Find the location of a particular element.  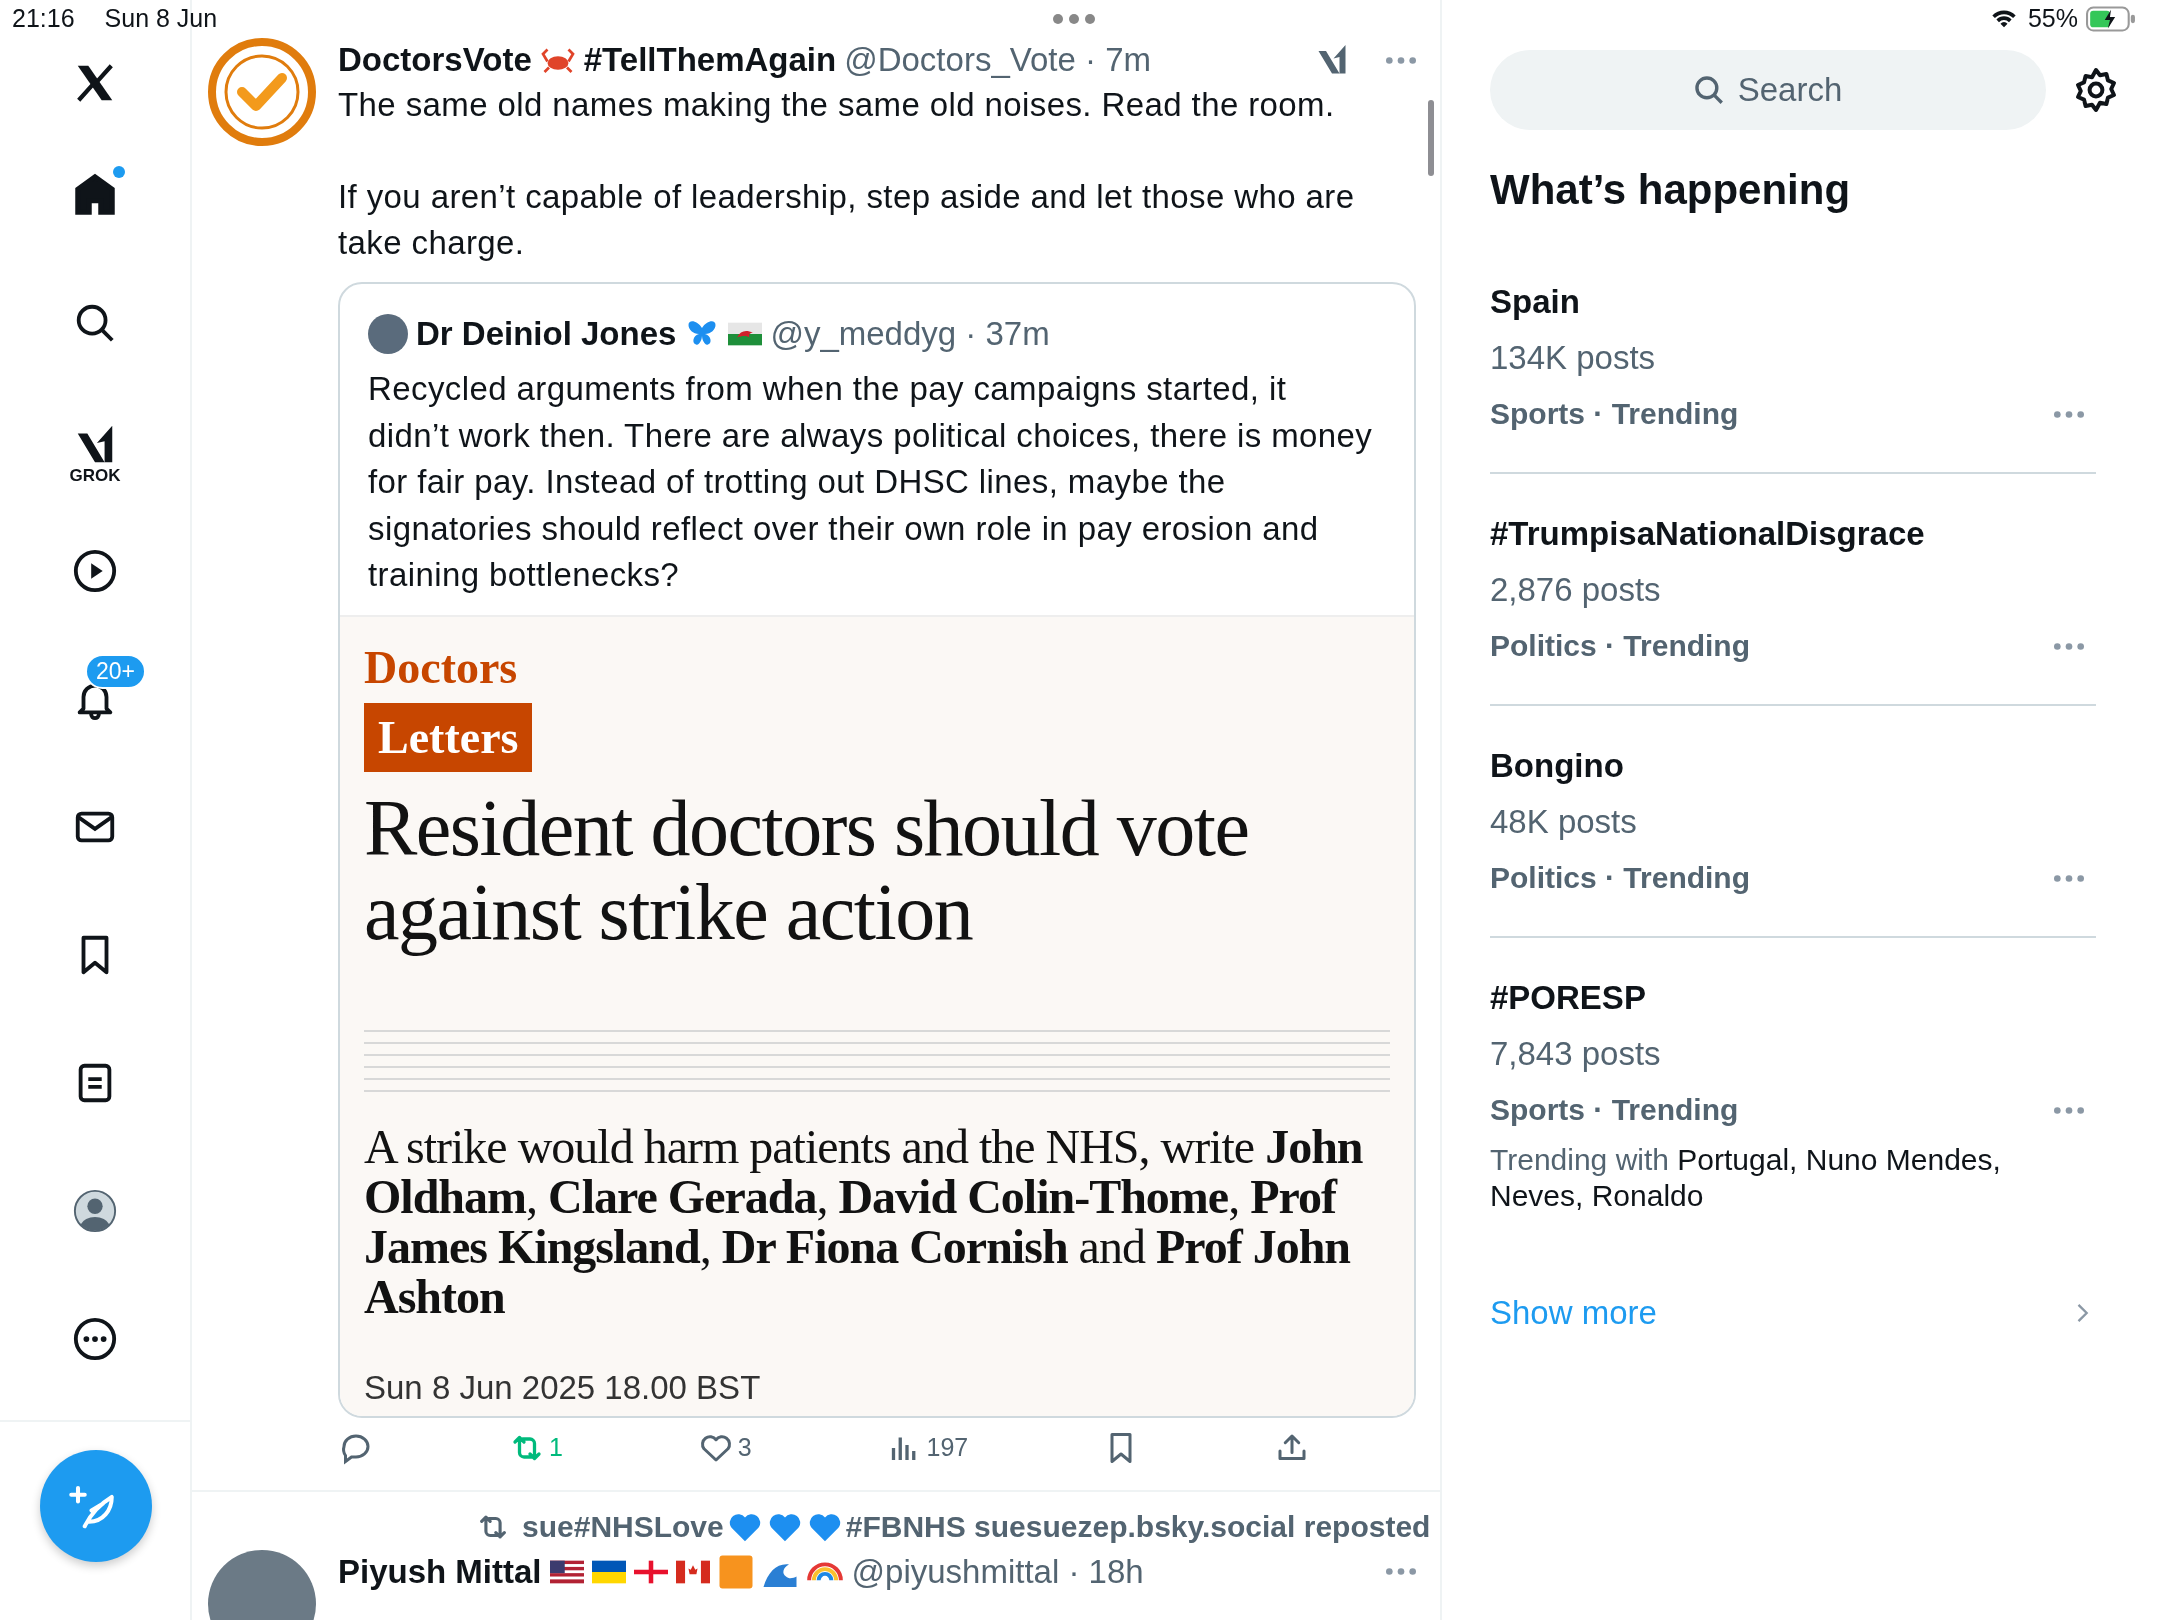

quoted-text: Recycled arguments from when the pay campaigns started, it didn’t work then. There are always political choices, there is money for fair pay. Instead of trotting out DHSC lines, maybe the signatories should reflect over their own role in pay erosion and training bottlenecks? is located at coordinates (870, 482).